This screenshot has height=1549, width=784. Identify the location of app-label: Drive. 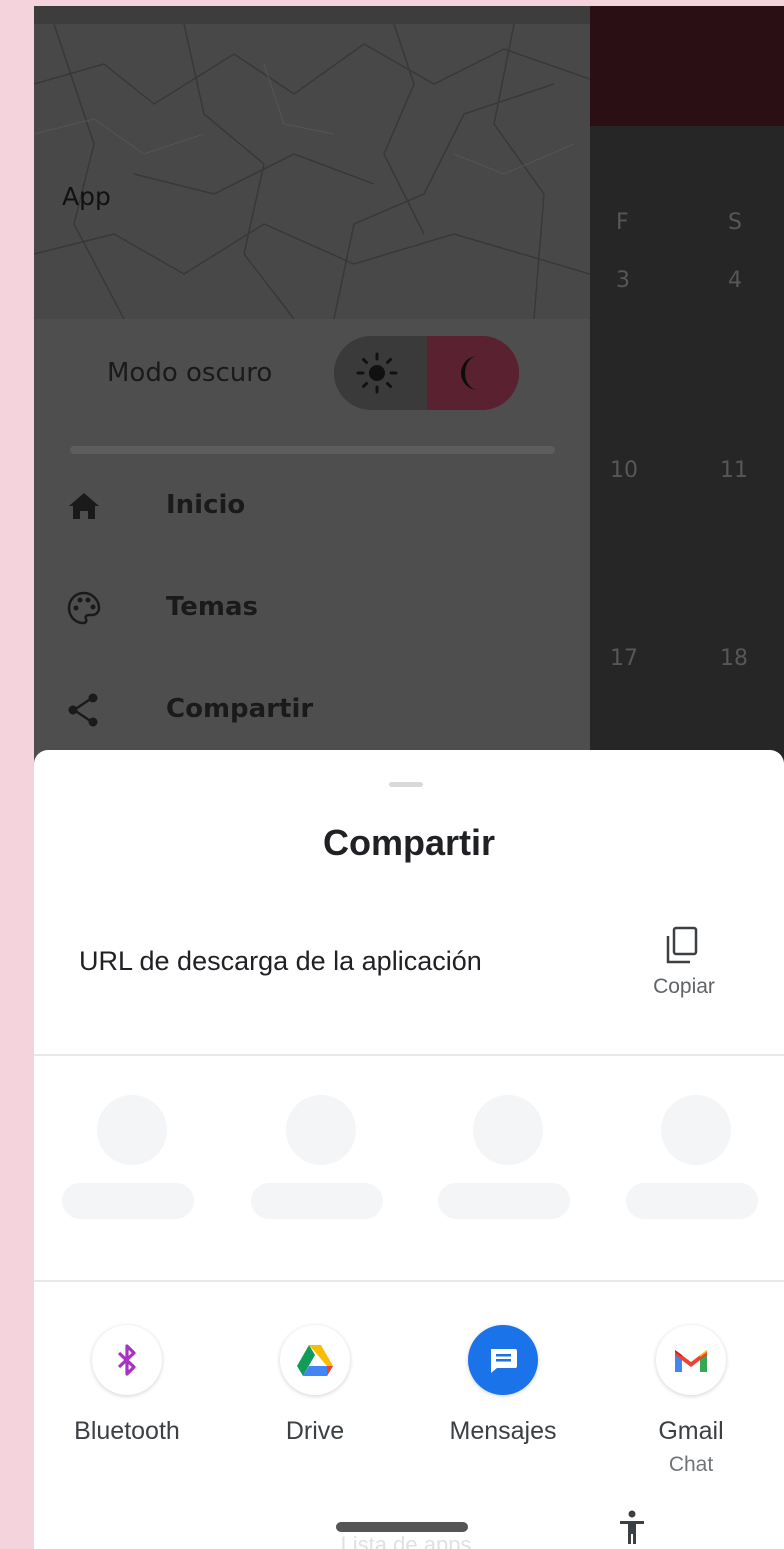
(315, 1431).